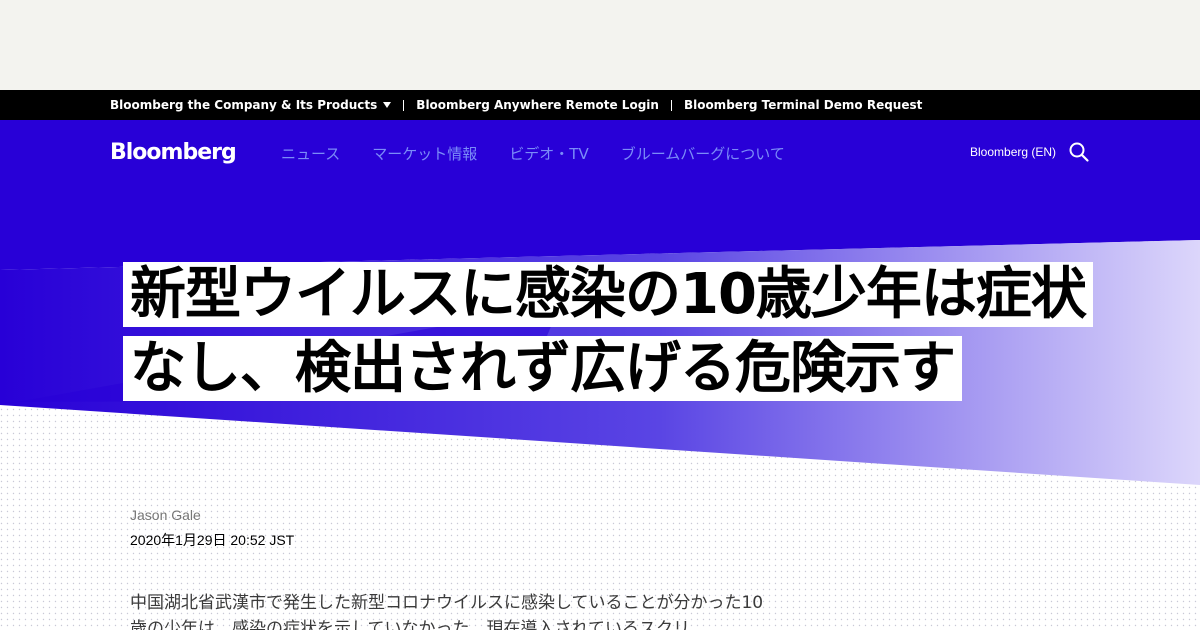  I want to click on main-nav: ニュース マーケット情報 ビデオ・TV ブルームバーグについて, so click(549, 153).